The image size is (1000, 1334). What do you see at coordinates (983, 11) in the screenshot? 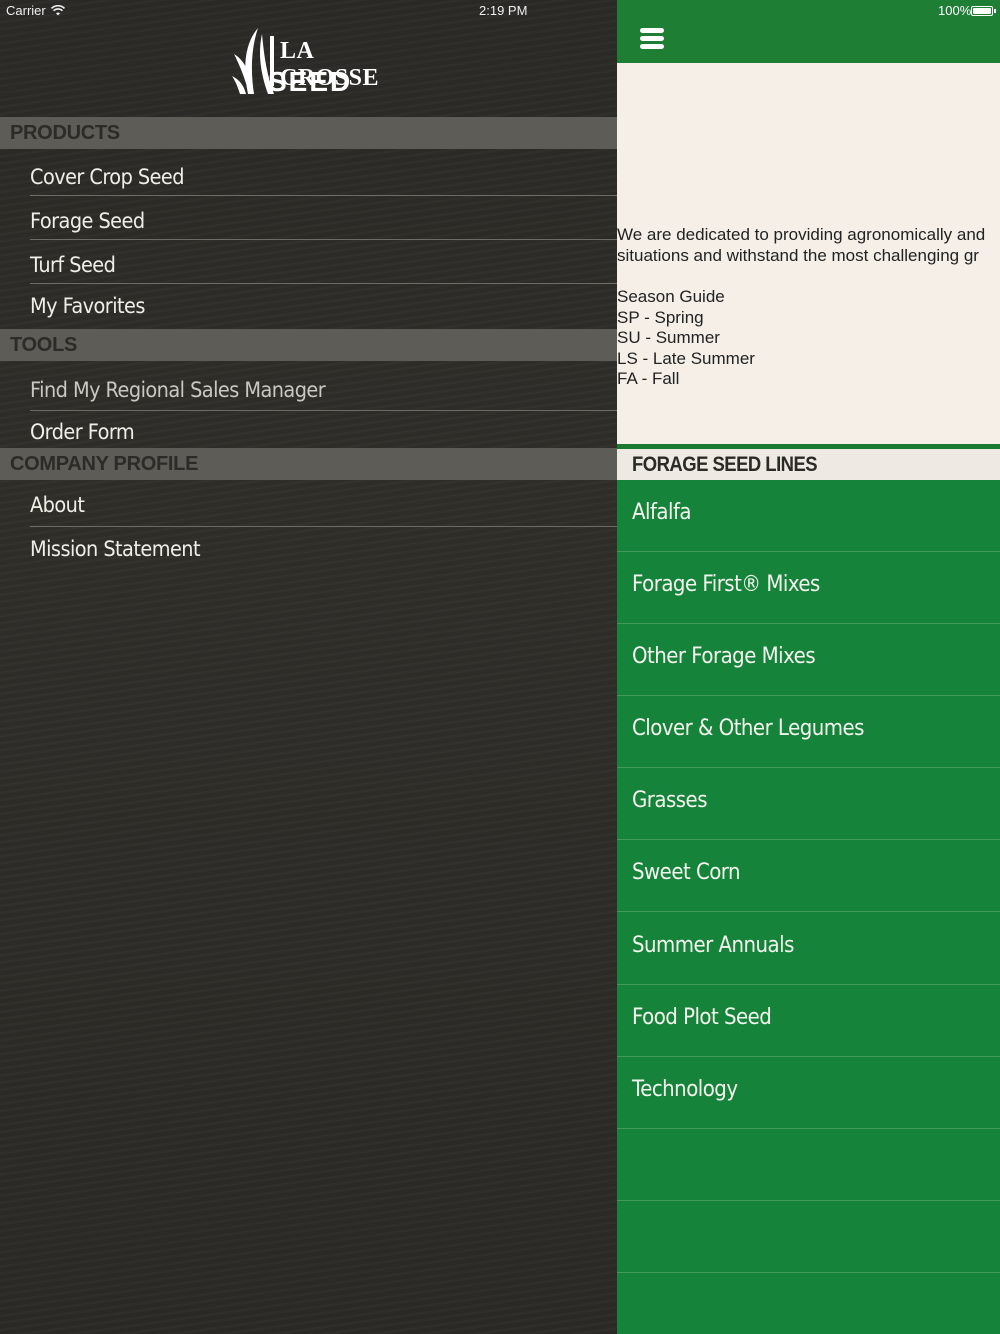
I see `battery-icon` at bounding box center [983, 11].